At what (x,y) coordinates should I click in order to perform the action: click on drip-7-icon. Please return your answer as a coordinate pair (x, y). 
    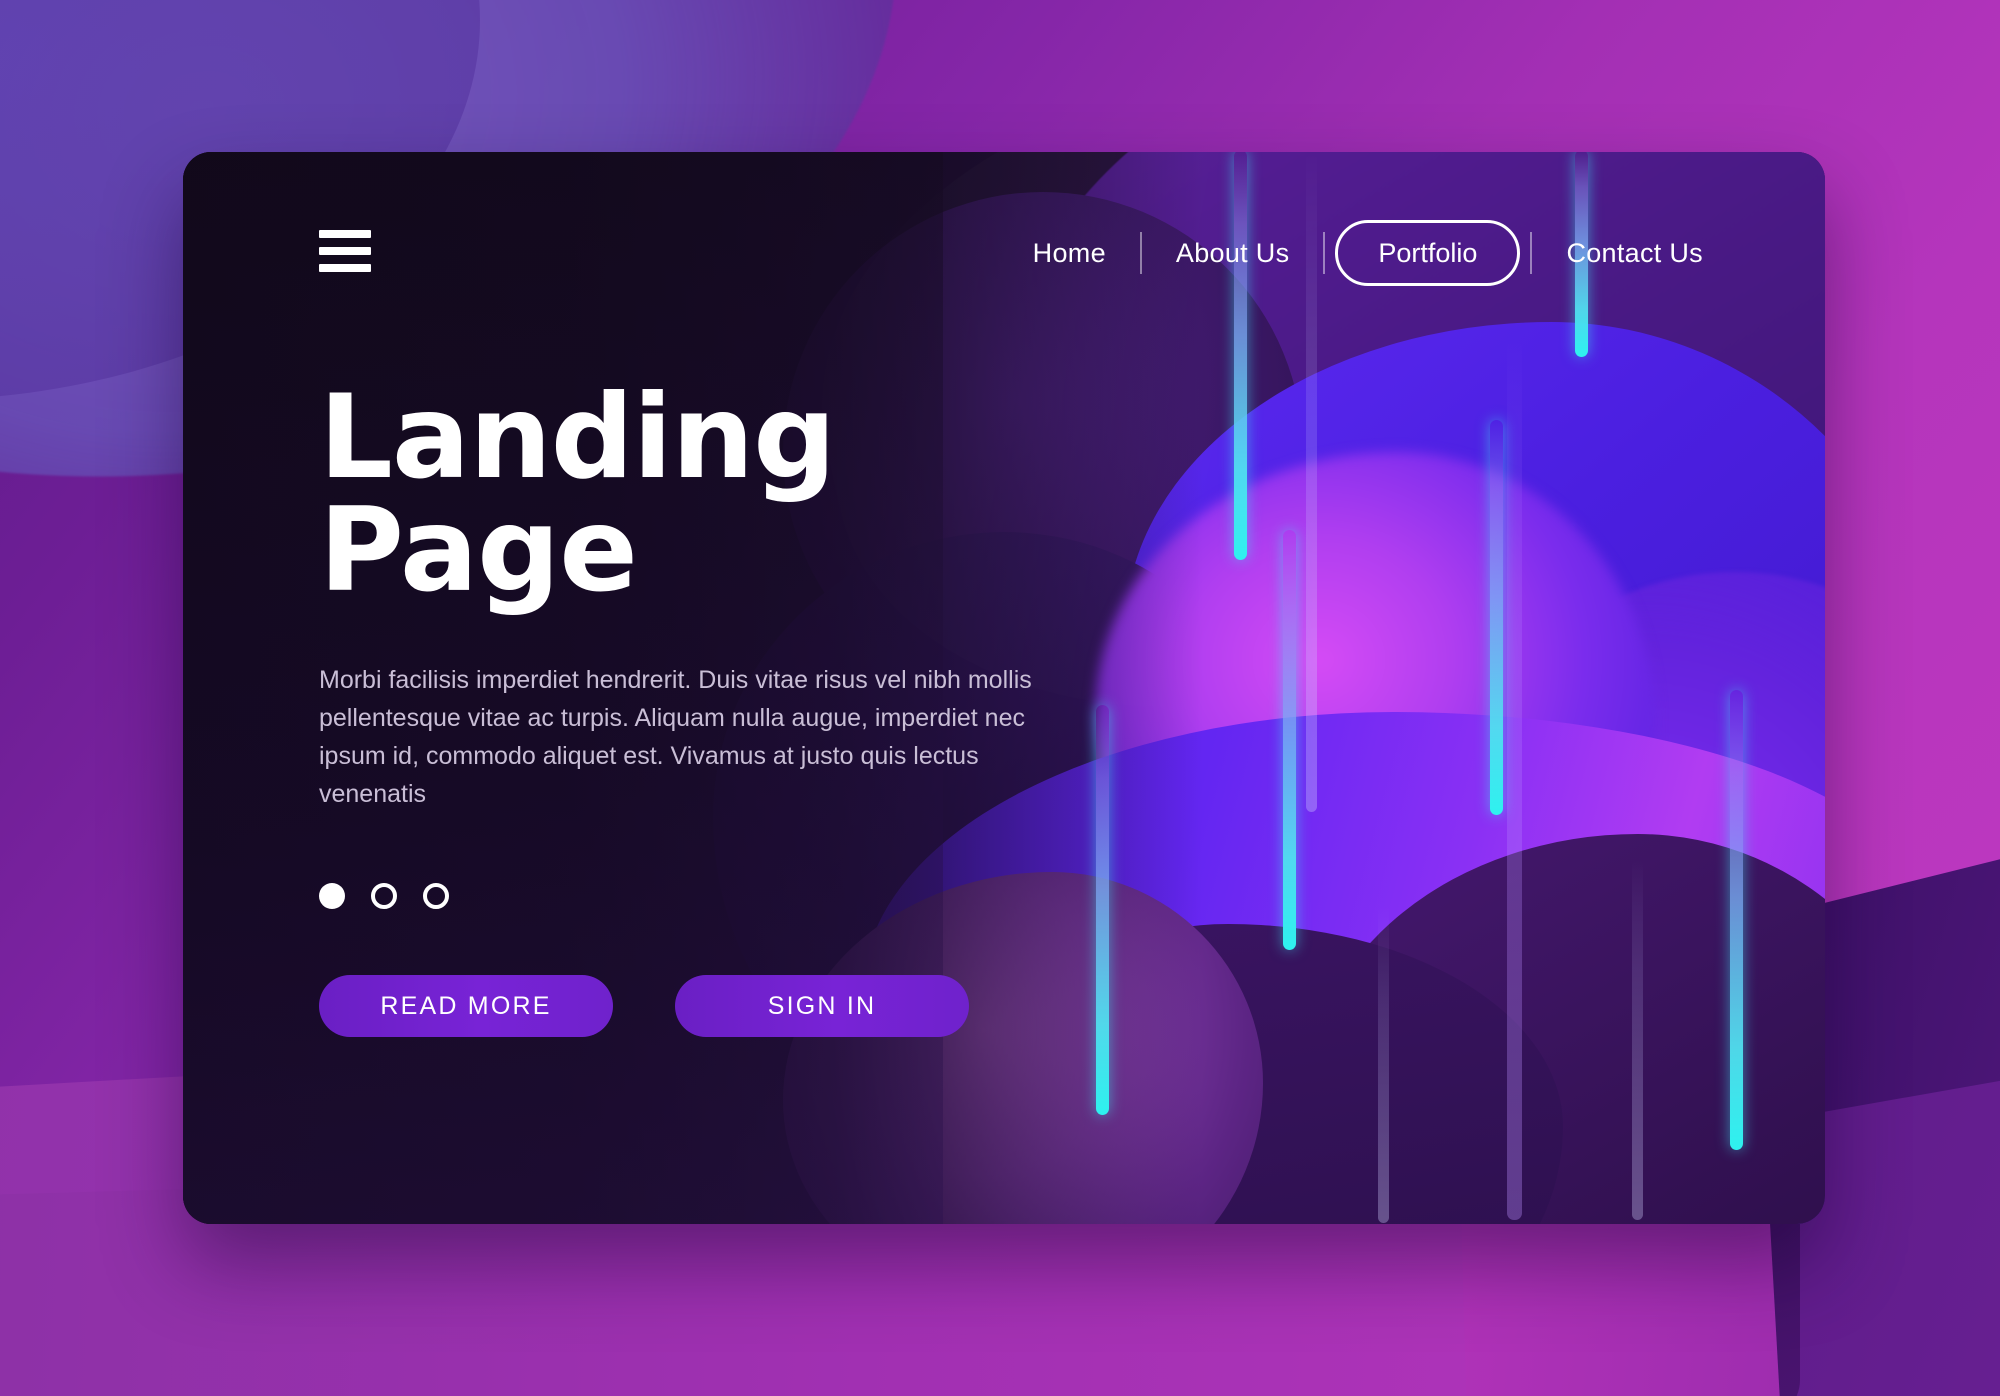
    Looking at the image, I should click on (1102, 910).